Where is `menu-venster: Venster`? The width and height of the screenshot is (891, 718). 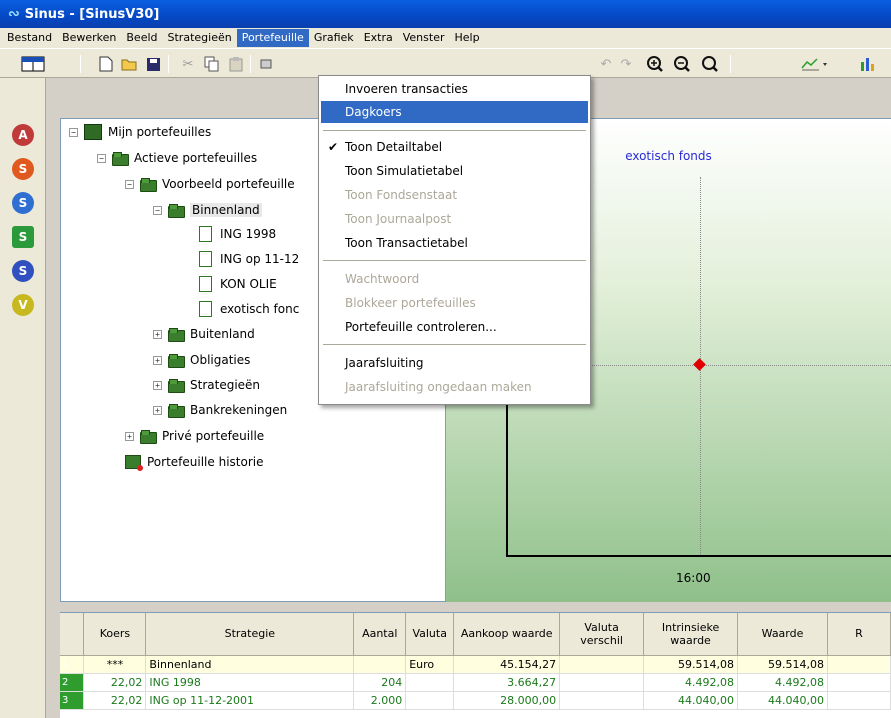
menu-venster: Venster is located at coordinates (424, 38).